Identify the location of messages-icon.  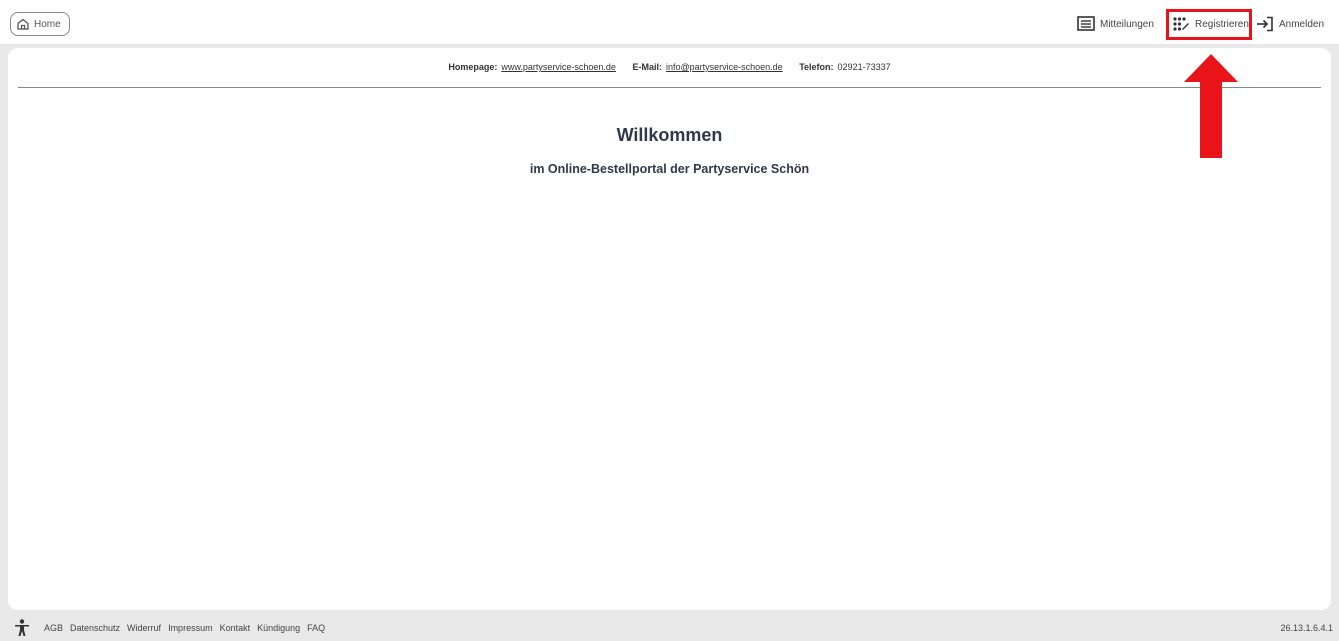
(1086, 23).